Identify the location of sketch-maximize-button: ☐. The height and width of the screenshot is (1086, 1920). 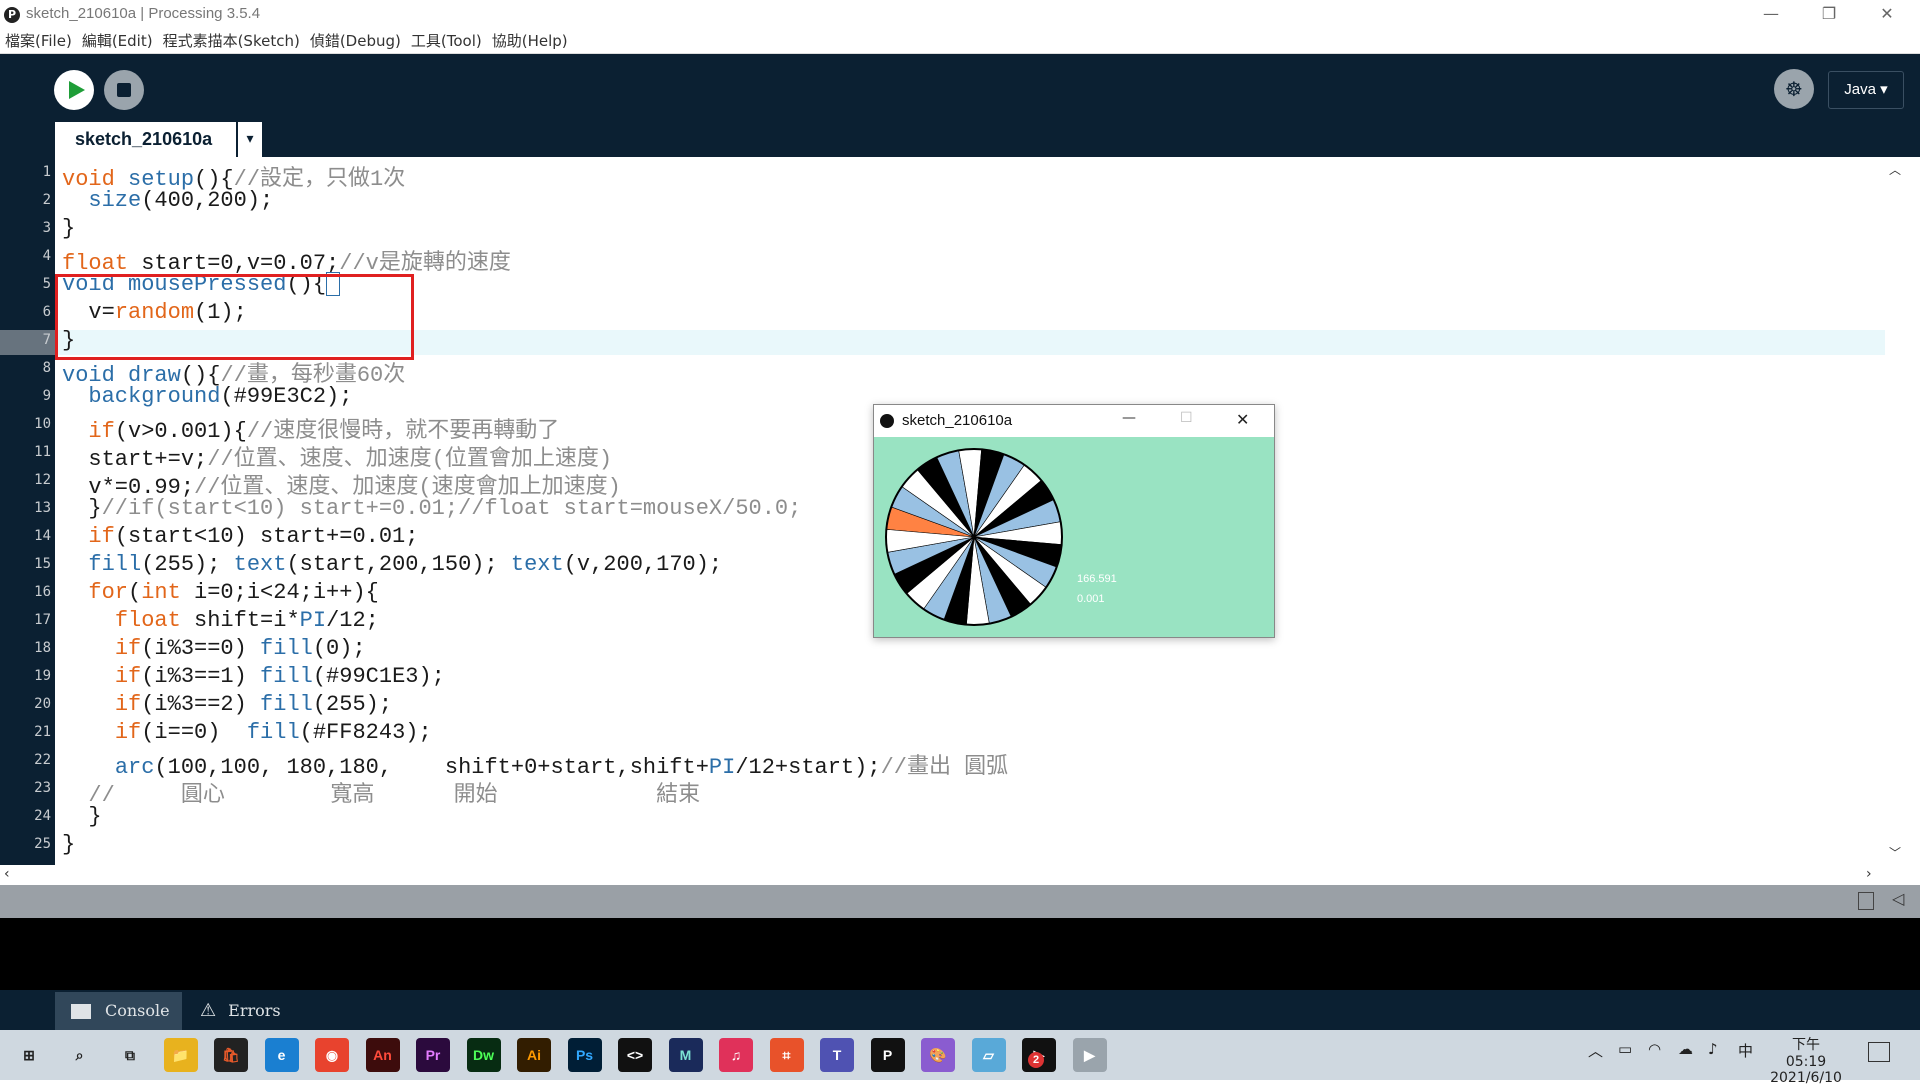
(1186, 418).